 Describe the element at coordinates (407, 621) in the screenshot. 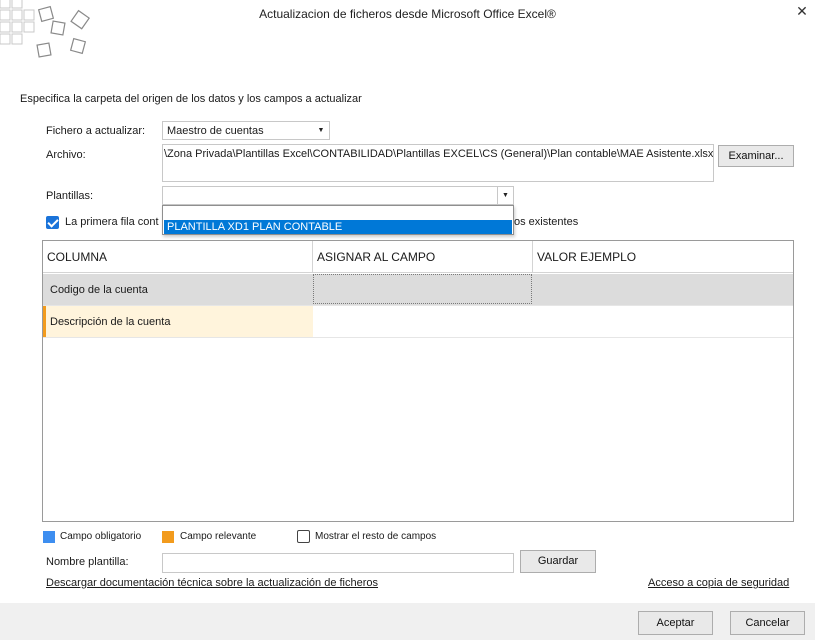

I see `dialog-footer: Aceptar Cancelar` at that location.